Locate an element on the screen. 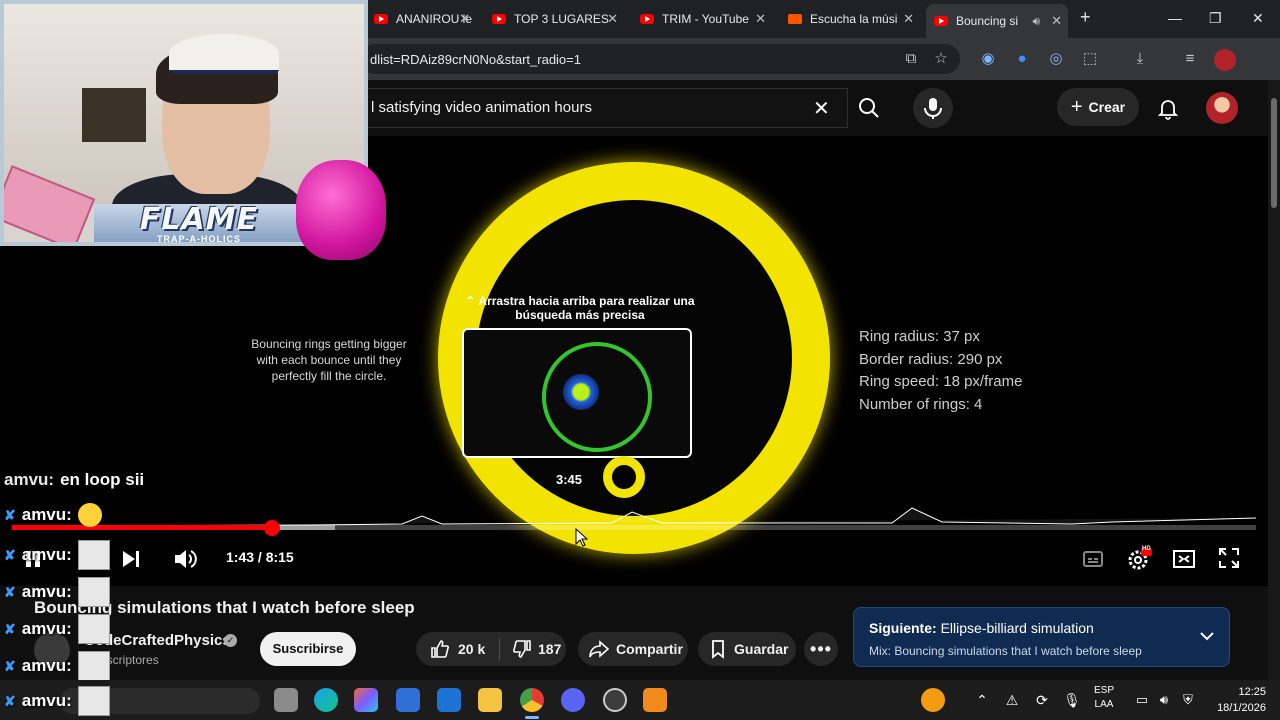  mouse-cursor-icon is located at coordinates (581, 537).